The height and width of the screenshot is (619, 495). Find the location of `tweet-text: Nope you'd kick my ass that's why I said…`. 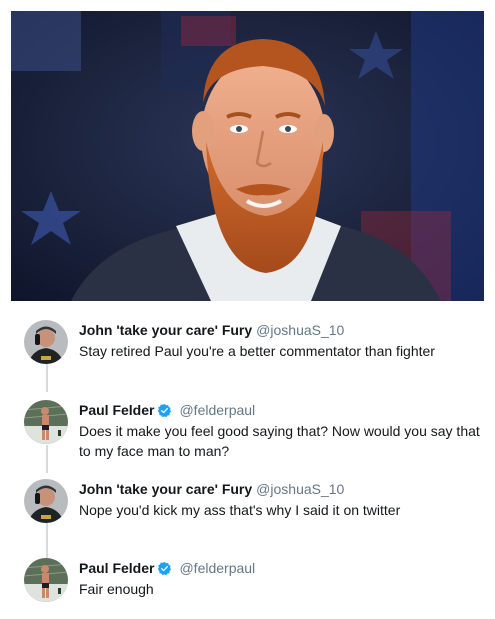

tweet-text: Nope you'd kick my ass that's why I said… is located at coordinates (240, 510).